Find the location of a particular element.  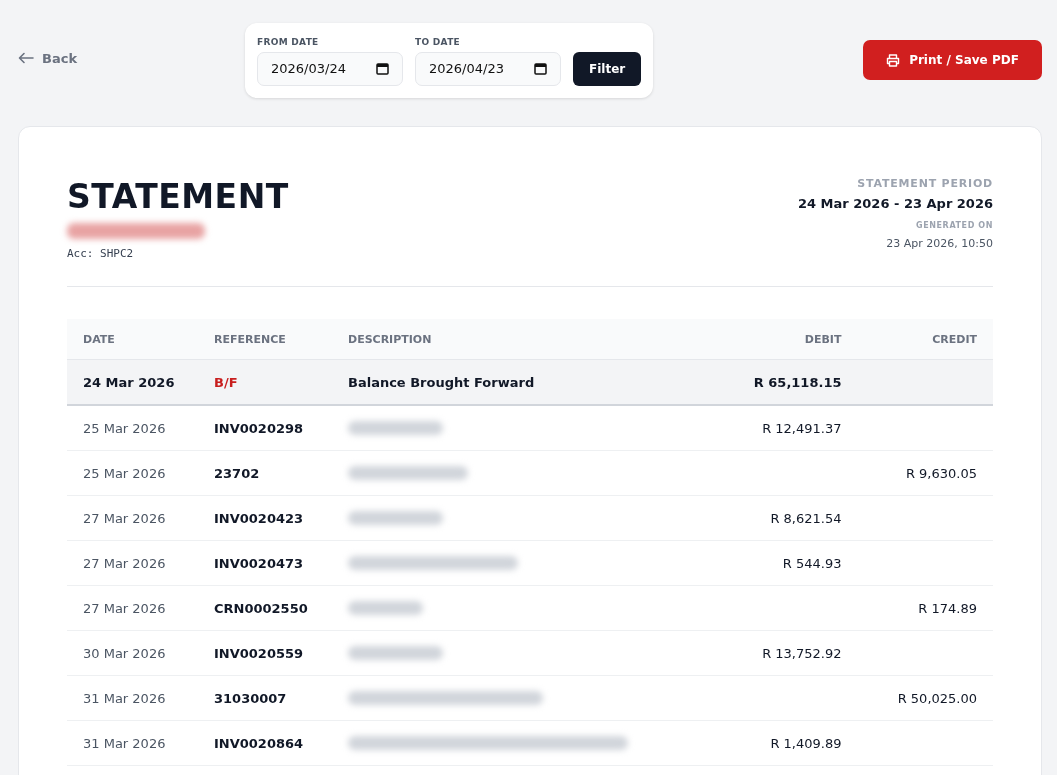

date-field: 2026/03/24 is located at coordinates (330, 68).